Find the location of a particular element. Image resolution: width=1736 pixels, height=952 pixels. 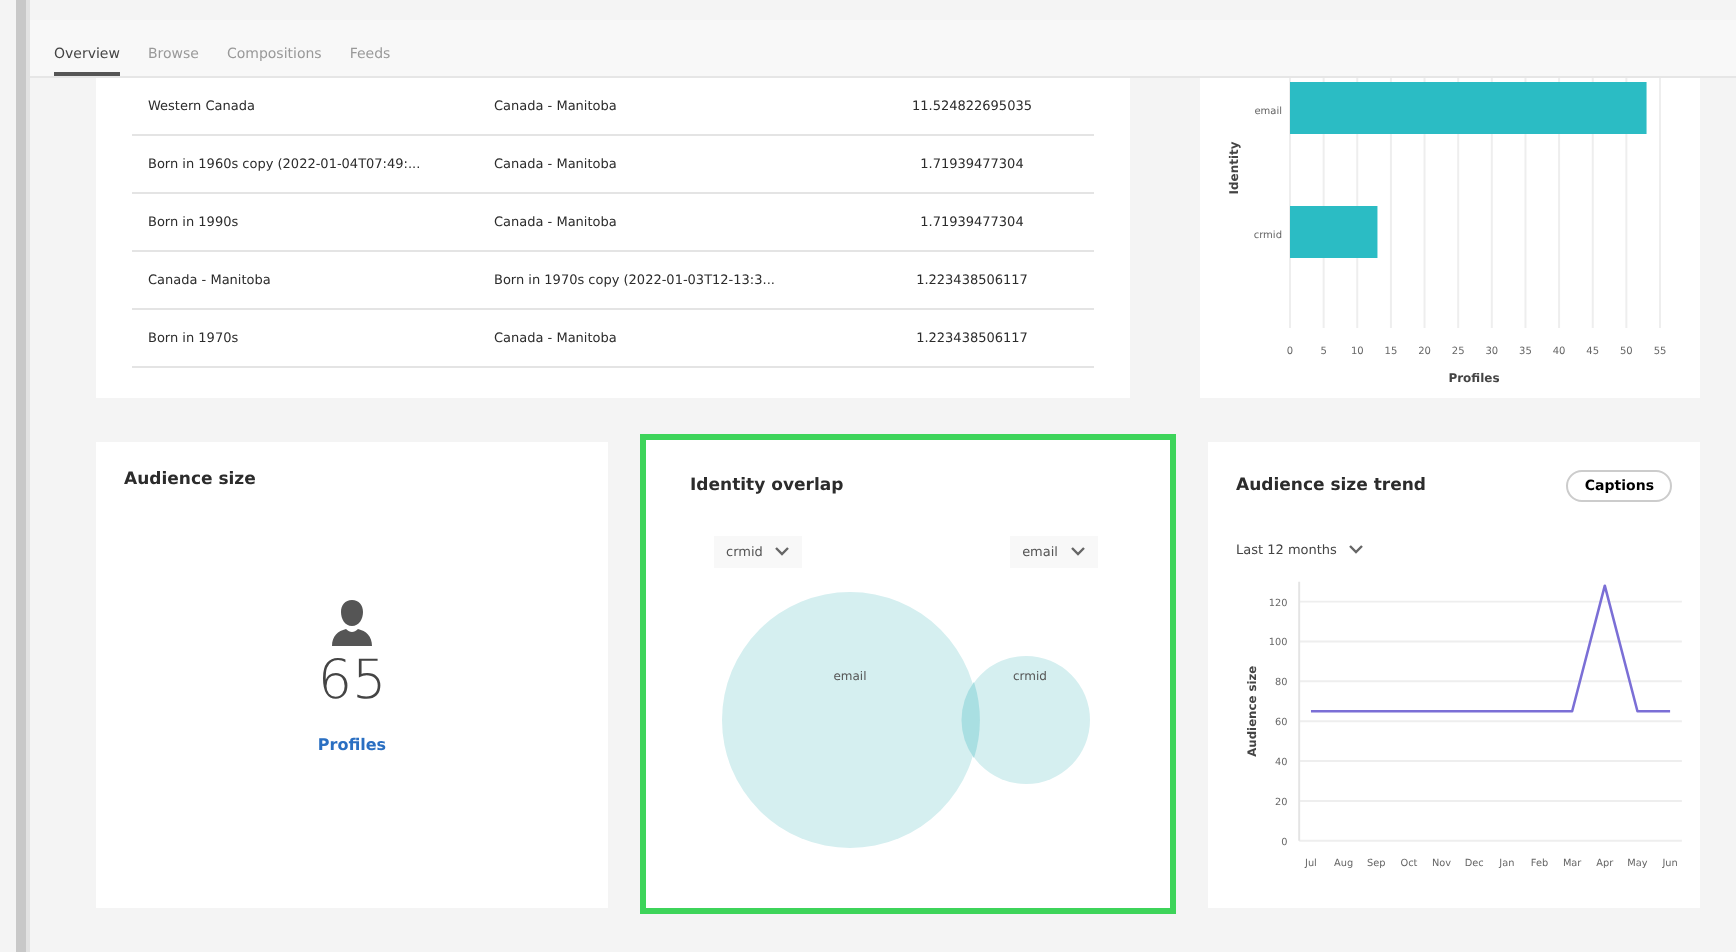

venn-overlap is located at coordinates (970, 720).